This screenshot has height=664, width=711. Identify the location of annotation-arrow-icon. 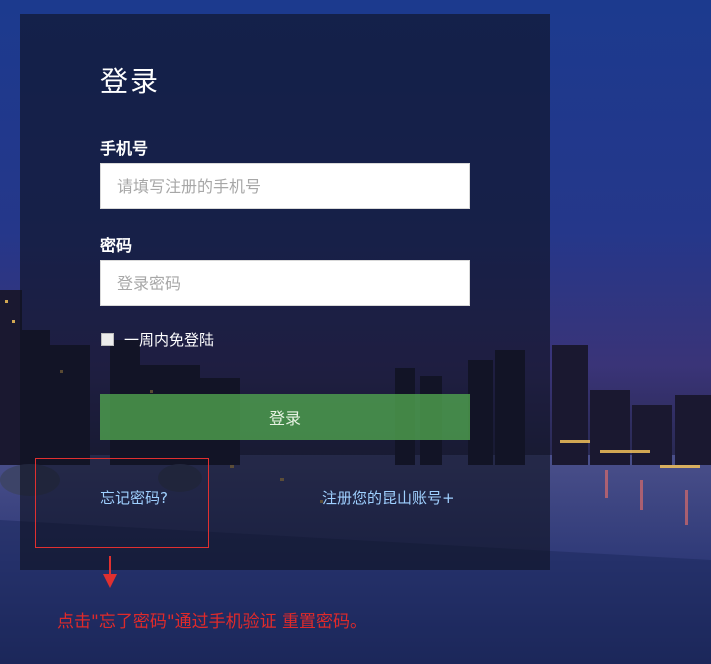
(110, 572).